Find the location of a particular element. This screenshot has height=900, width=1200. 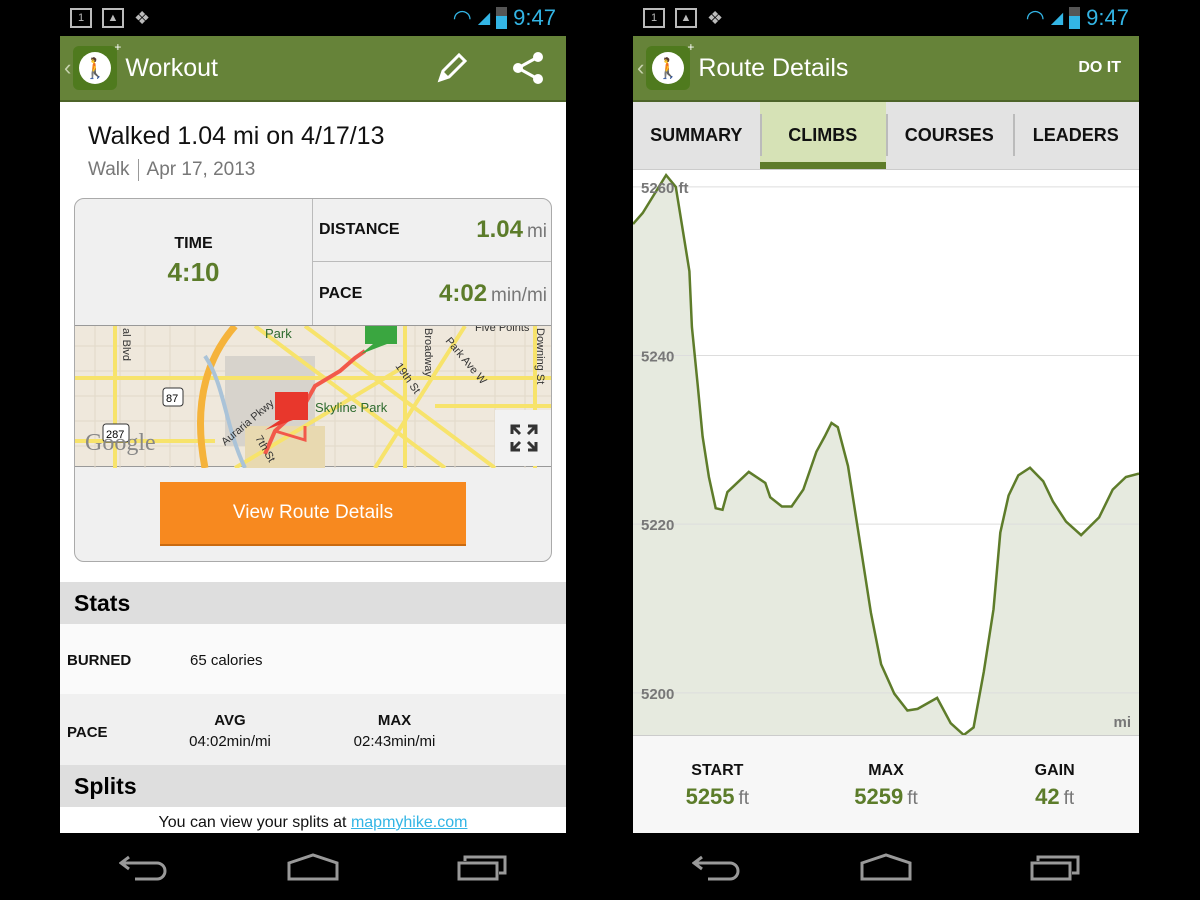

distance-value: 1.04 is located at coordinates (499, 229).